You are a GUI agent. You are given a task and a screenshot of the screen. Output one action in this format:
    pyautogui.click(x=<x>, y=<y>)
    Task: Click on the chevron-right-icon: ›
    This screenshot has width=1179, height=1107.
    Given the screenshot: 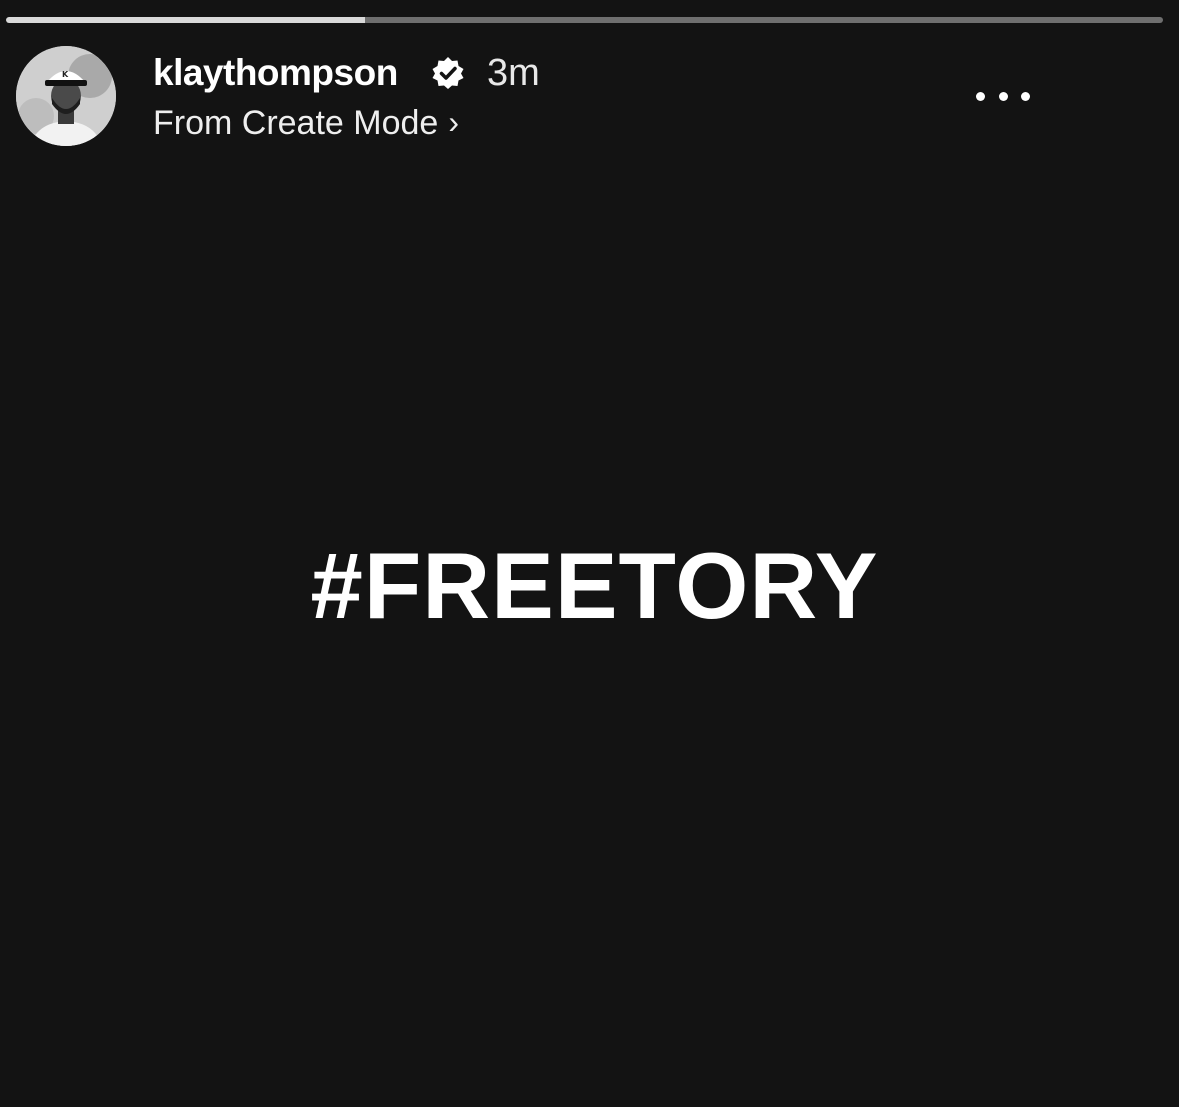 What is the action you would take?
    pyautogui.click(x=453, y=122)
    